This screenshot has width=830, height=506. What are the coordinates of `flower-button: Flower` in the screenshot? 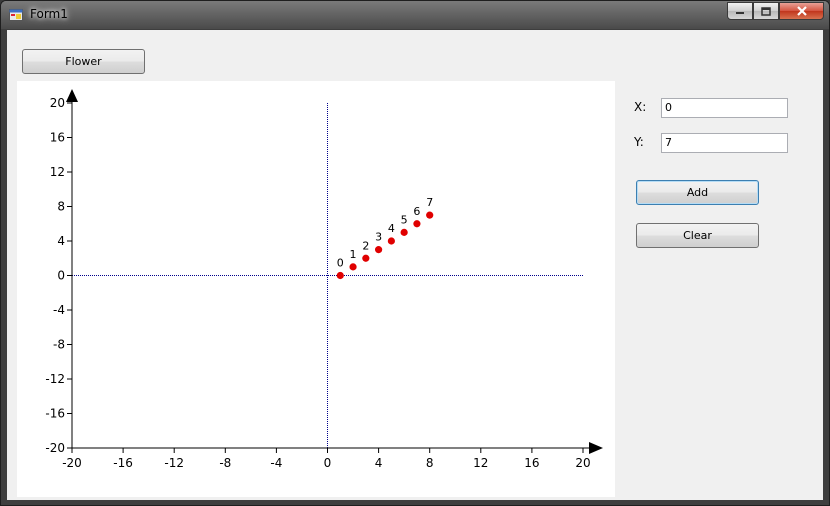 It's located at (83, 61).